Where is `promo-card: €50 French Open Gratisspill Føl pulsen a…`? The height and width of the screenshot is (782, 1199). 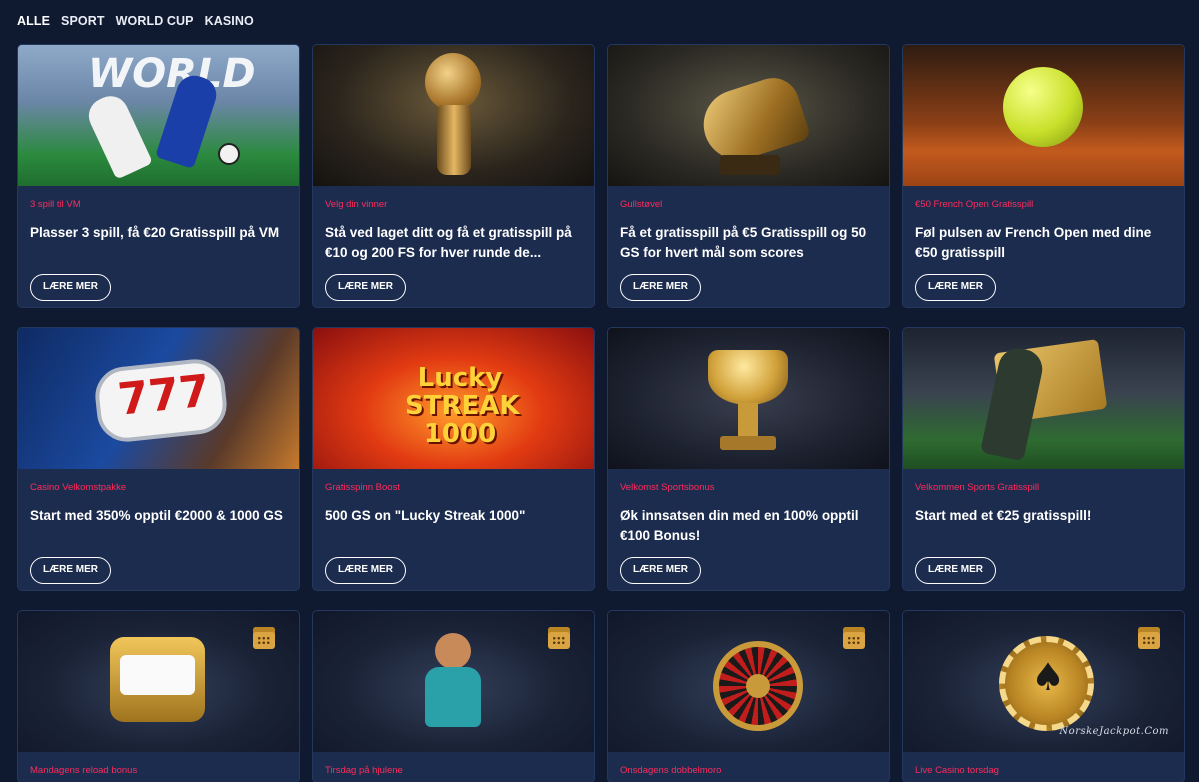
promo-card: €50 French Open Gratisspill Føl pulsen a… is located at coordinates (1043, 176).